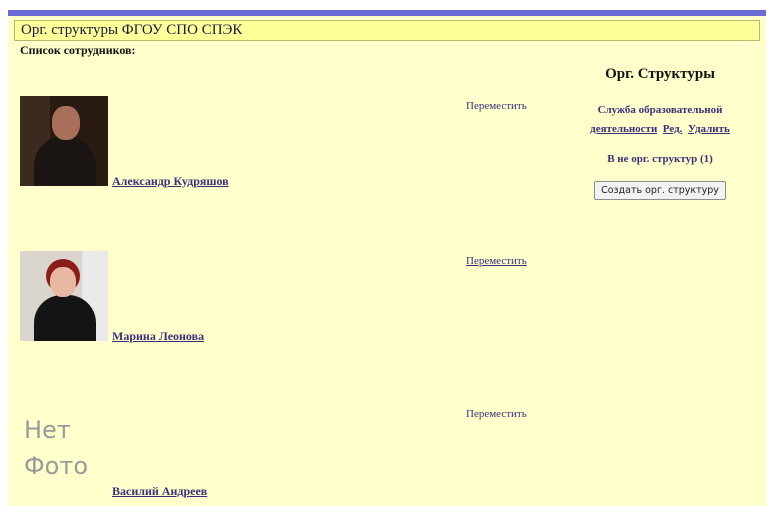 Image resolution: width=774 pixels, height=506 pixels. Describe the element at coordinates (660, 110) in the screenshot. I see `structure-name-line1: Служба образовательной` at that location.